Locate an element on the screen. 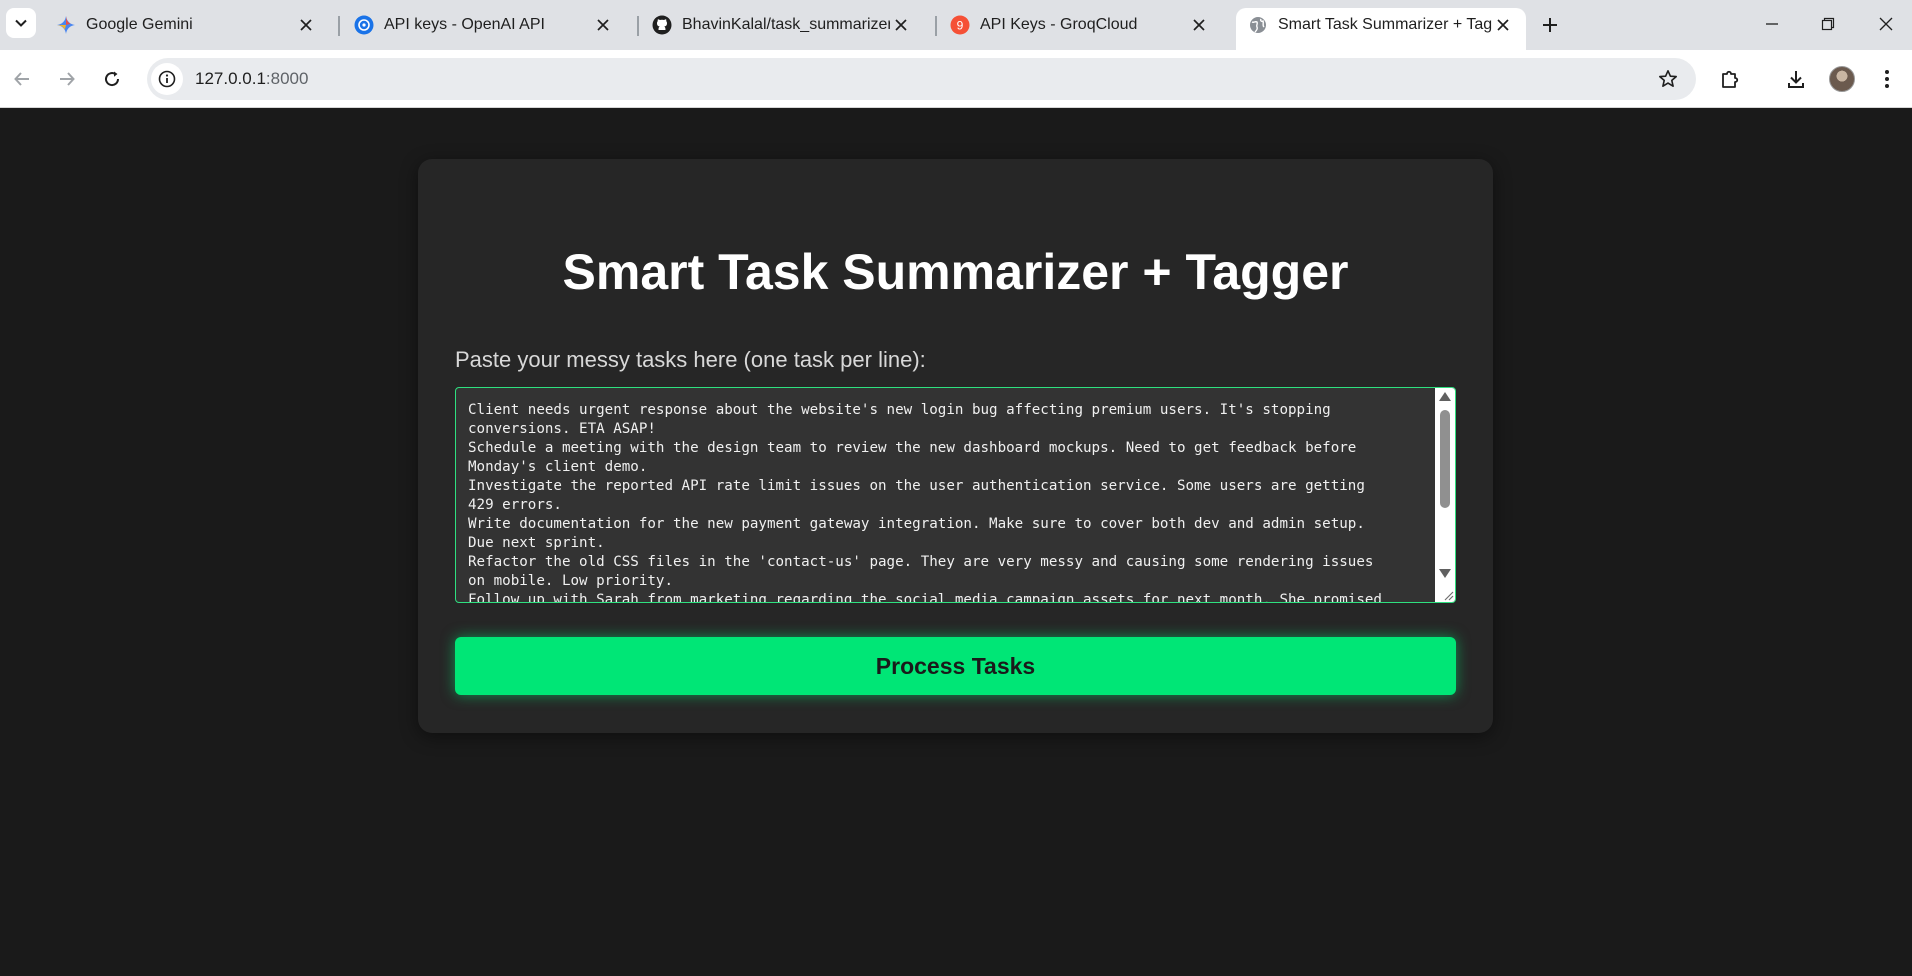 The height and width of the screenshot is (976, 1912). downloads-button is located at coordinates (1796, 79).